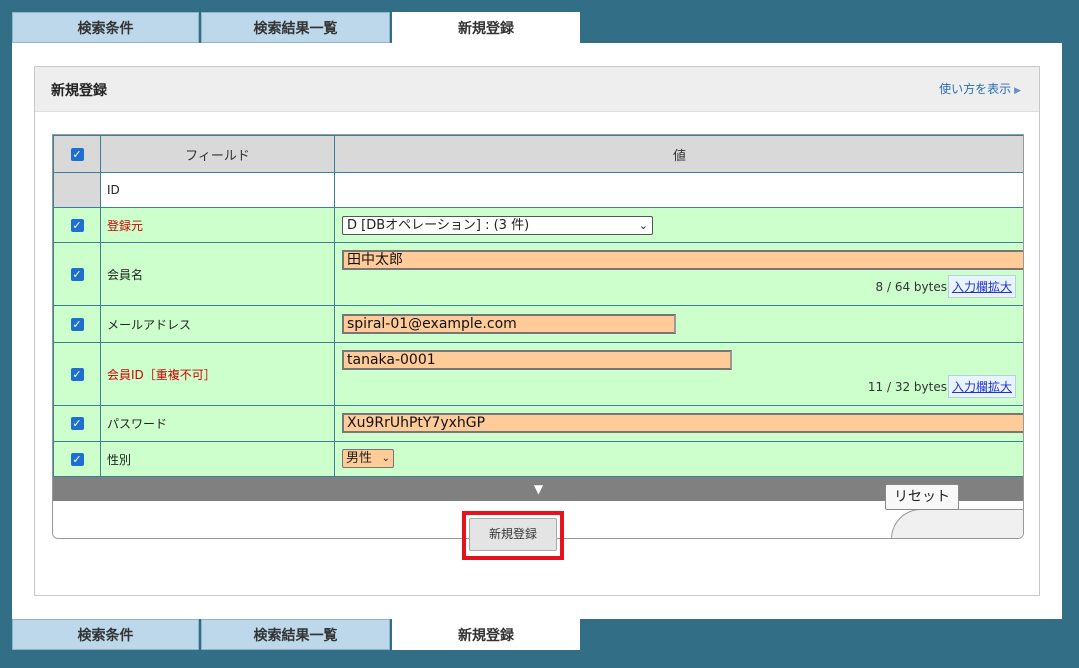 The image size is (1079, 668). I want to click on help-link: 使い方を表示 ▶, so click(980, 88).